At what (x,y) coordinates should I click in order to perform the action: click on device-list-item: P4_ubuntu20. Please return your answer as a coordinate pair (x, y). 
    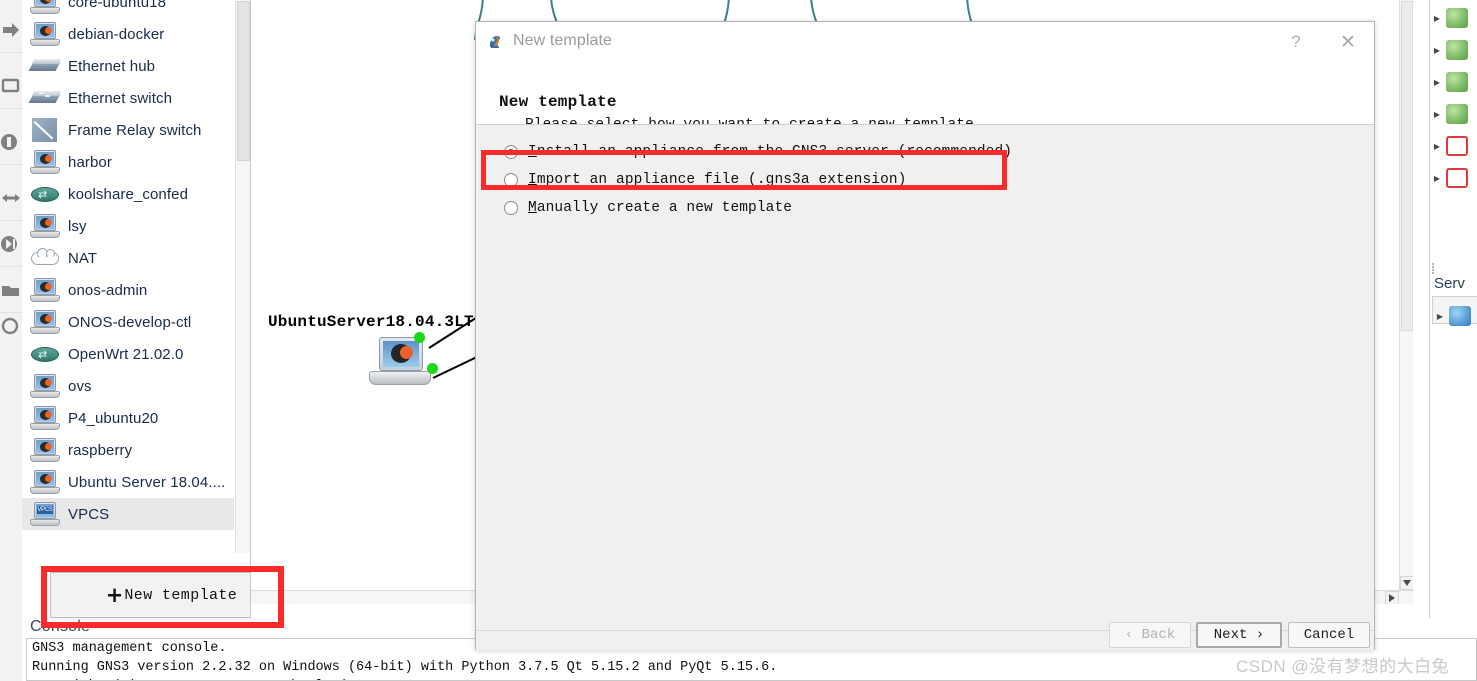
    Looking at the image, I should click on (128, 418).